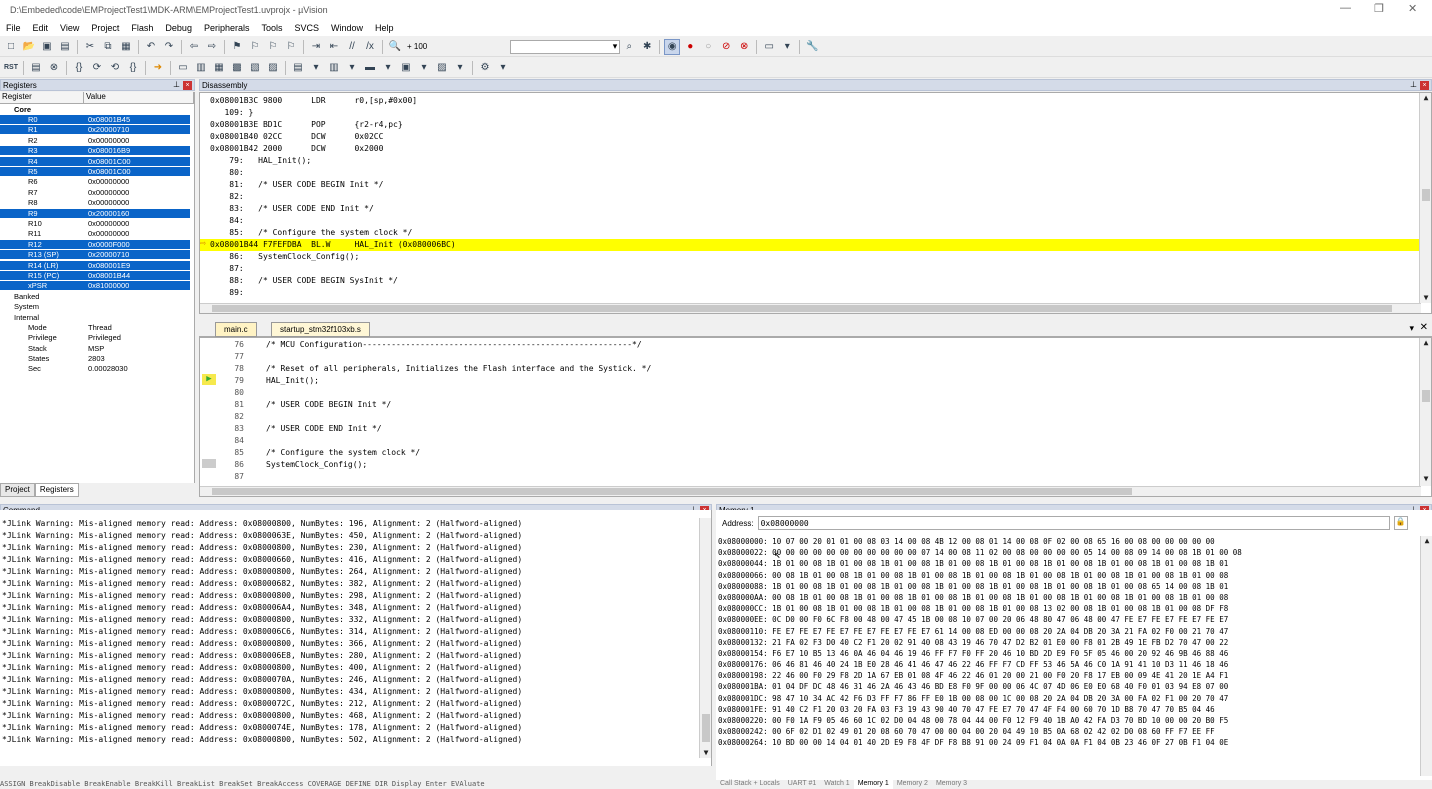 The width and height of the screenshot is (1432, 789). I want to click on bottom-tab: Memory 3, so click(951, 784).